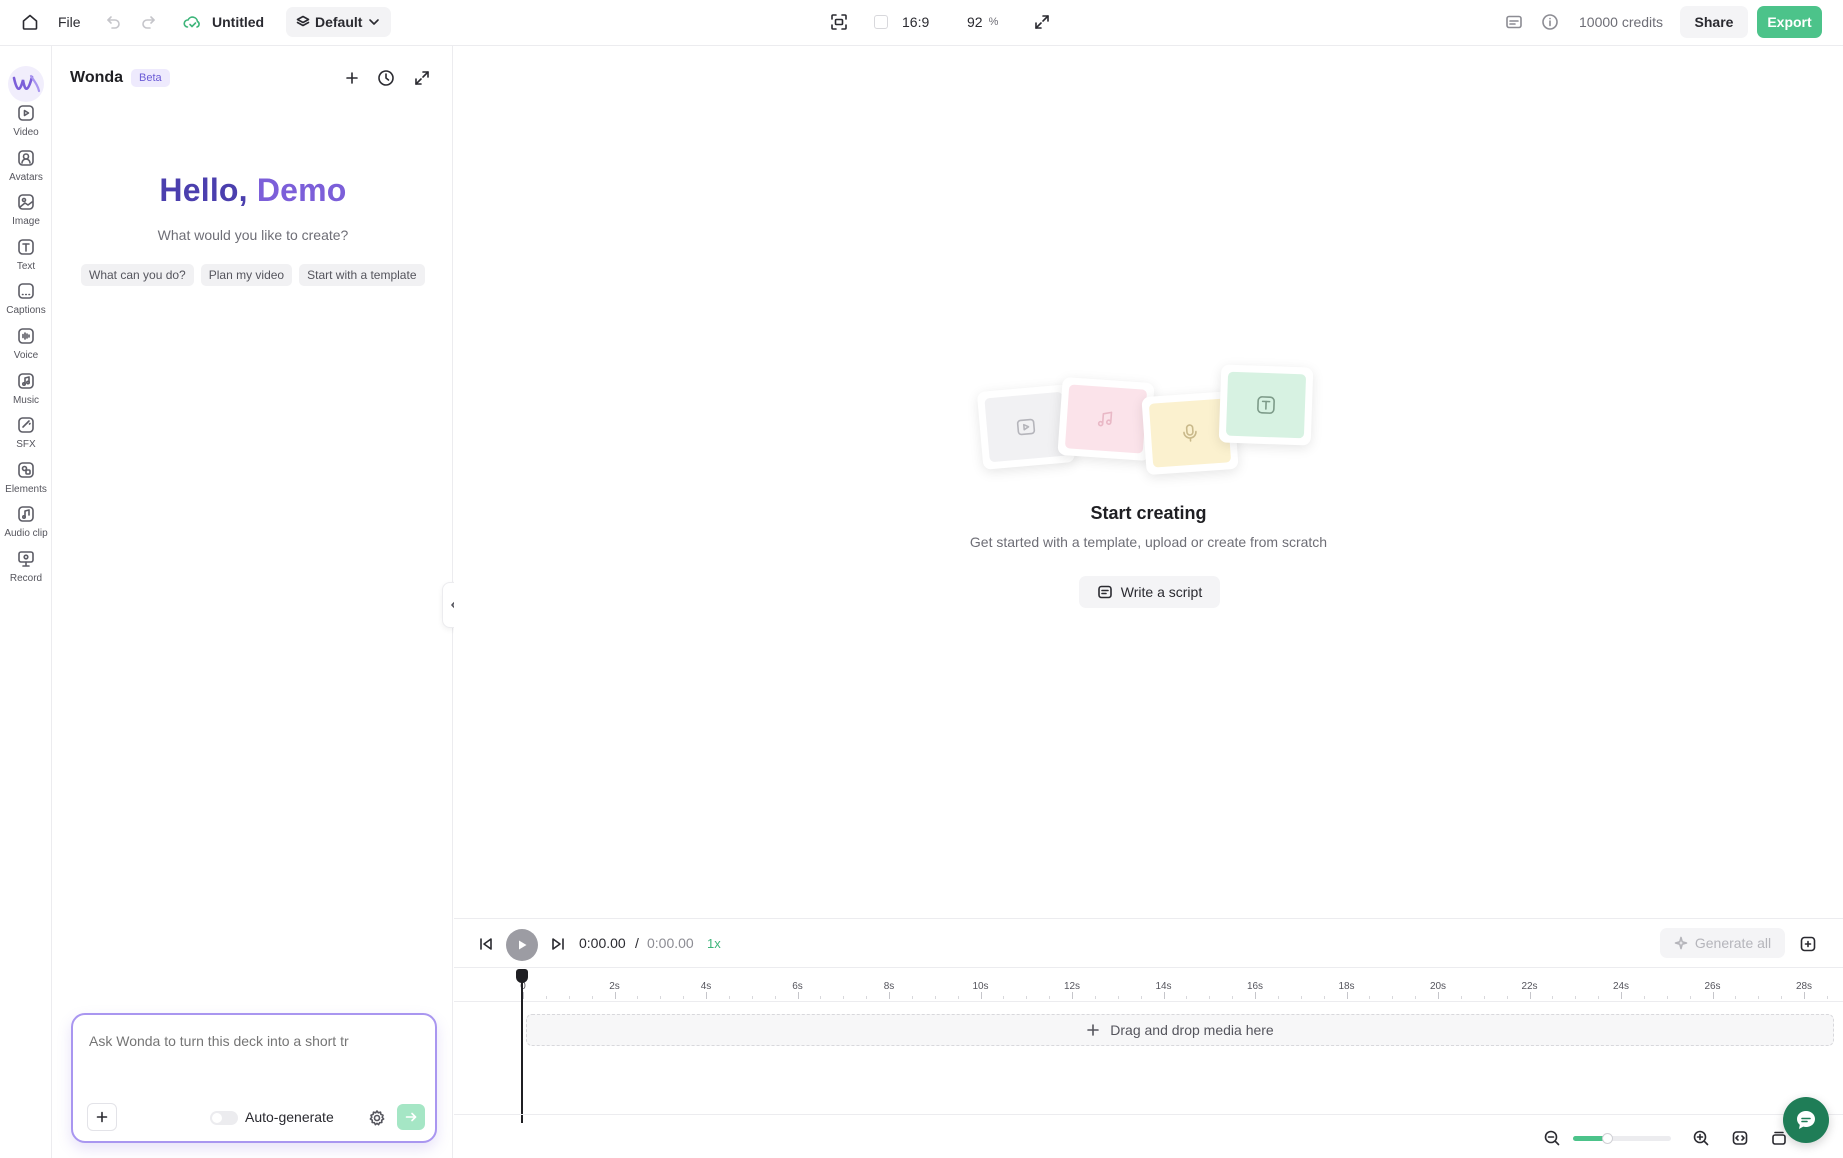 Image resolution: width=1843 pixels, height=1158 pixels. Describe the element at coordinates (26, 126) in the screenshot. I see `sidebar-item-video: Video` at that location.